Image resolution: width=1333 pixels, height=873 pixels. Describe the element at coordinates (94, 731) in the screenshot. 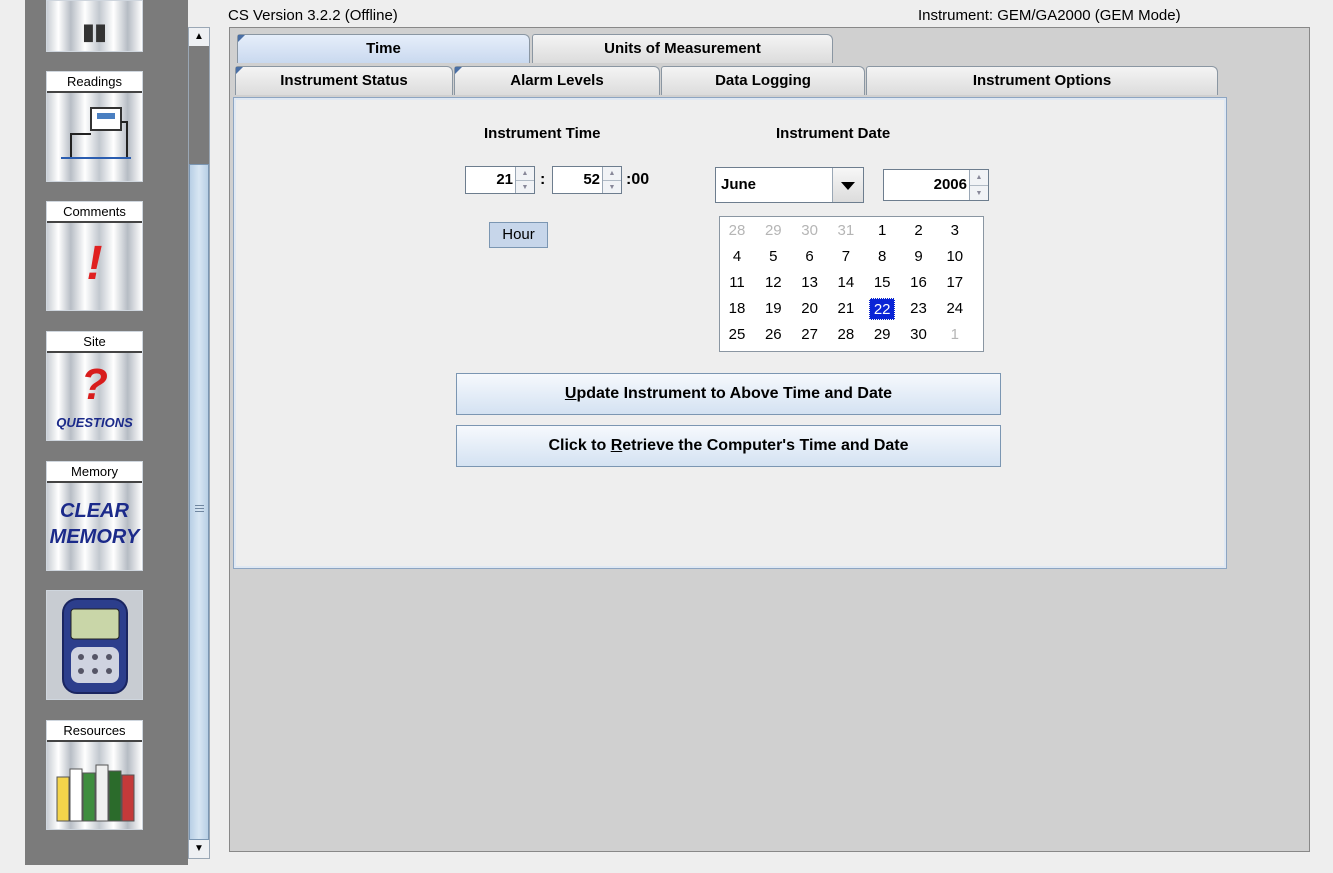

I see `sidebar-item-label: Resources` at that location.